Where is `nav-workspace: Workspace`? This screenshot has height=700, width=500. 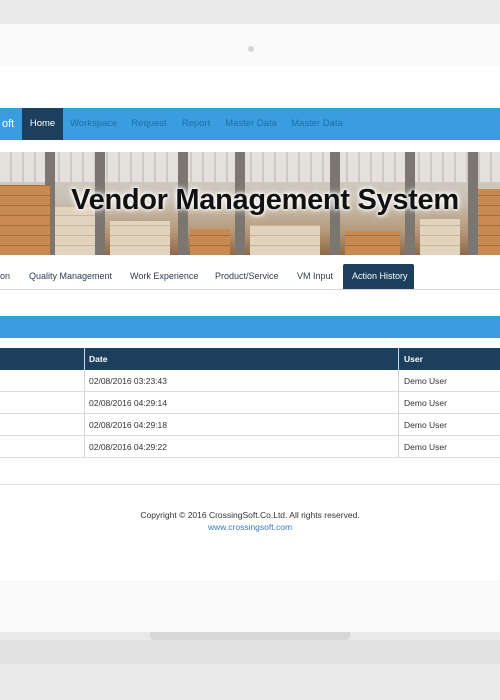 nav-workspace: Workspace is located at coordinates (93, 124).